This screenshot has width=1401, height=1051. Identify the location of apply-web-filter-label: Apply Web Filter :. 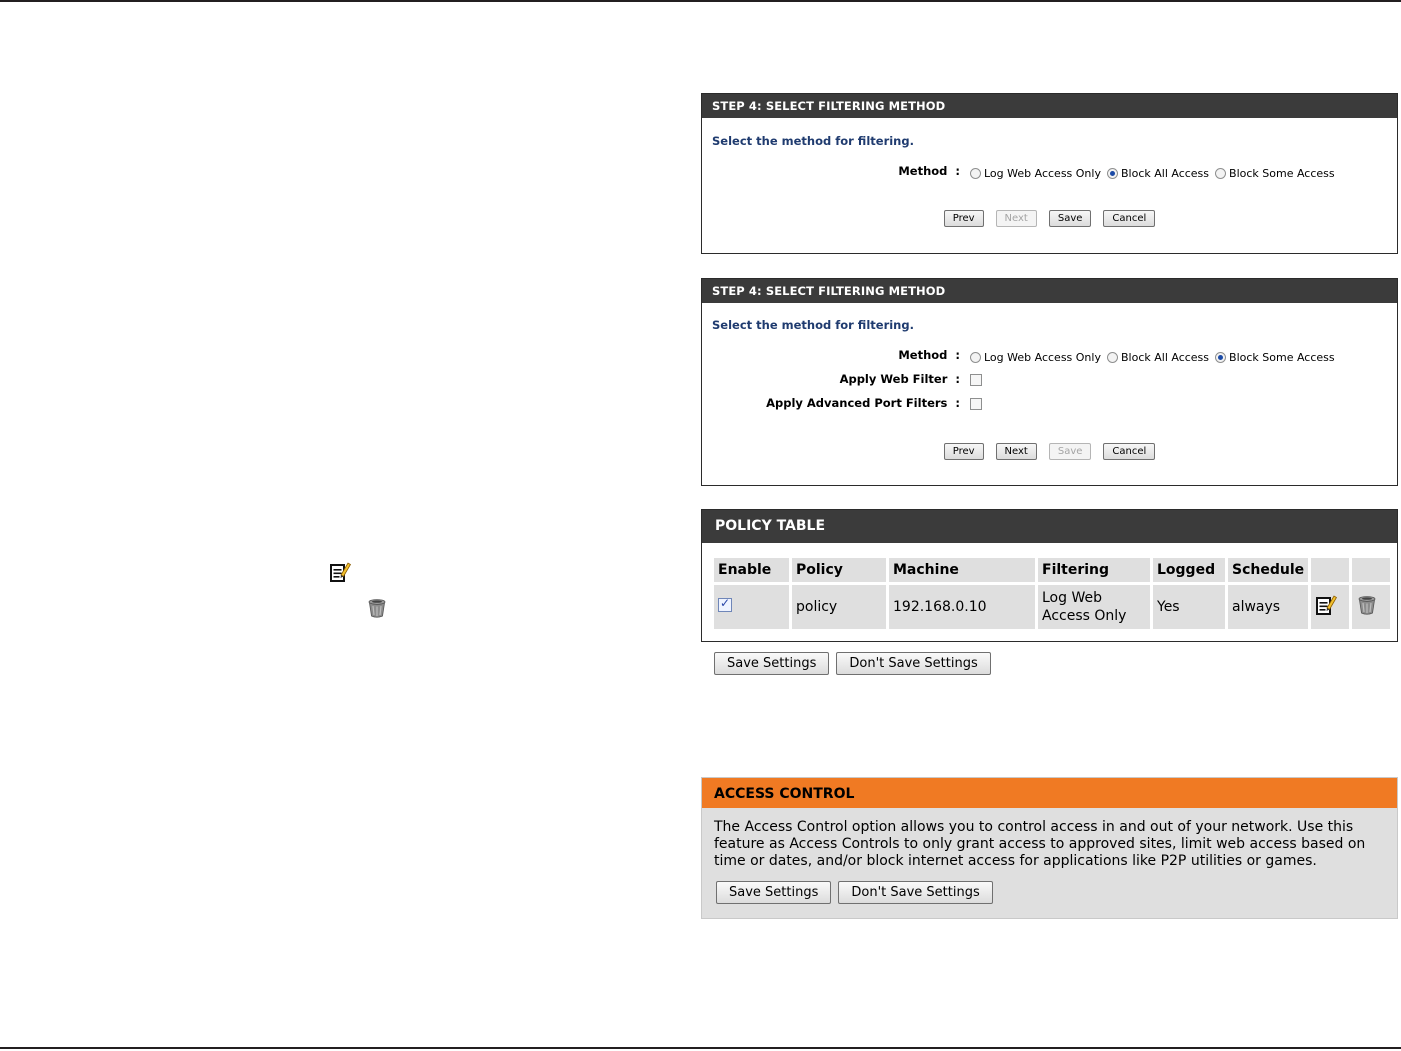
(899, 379).